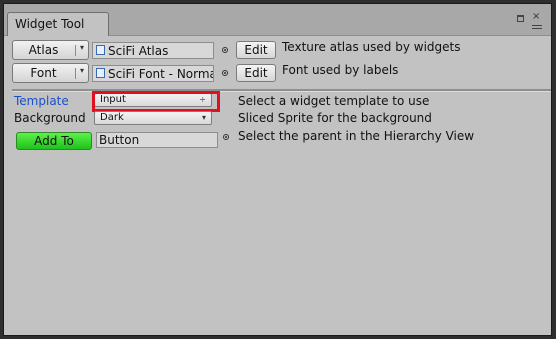  What do you see at coordinates (41, 101) in the screenshot?
I see `template-label: Template` at bounding box center [41, 101].